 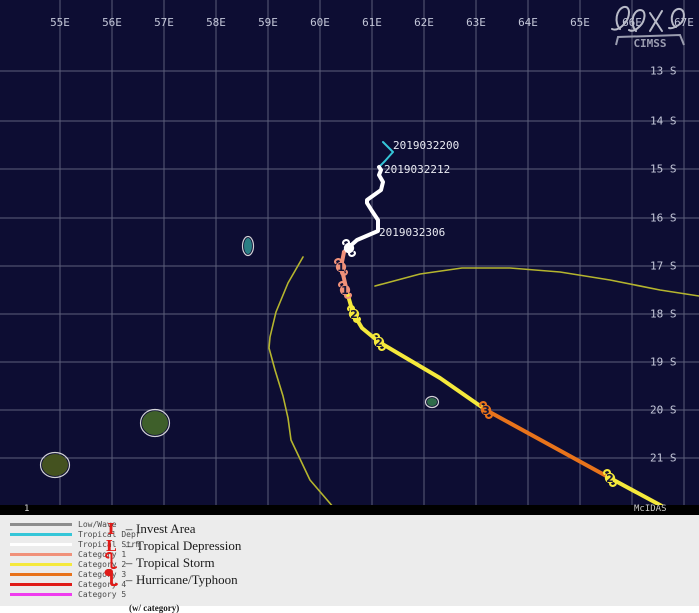 What do you see at coordinates (55, 465) in the screenshot?
I see `mauritius-island` at bounding box center [55, 465].